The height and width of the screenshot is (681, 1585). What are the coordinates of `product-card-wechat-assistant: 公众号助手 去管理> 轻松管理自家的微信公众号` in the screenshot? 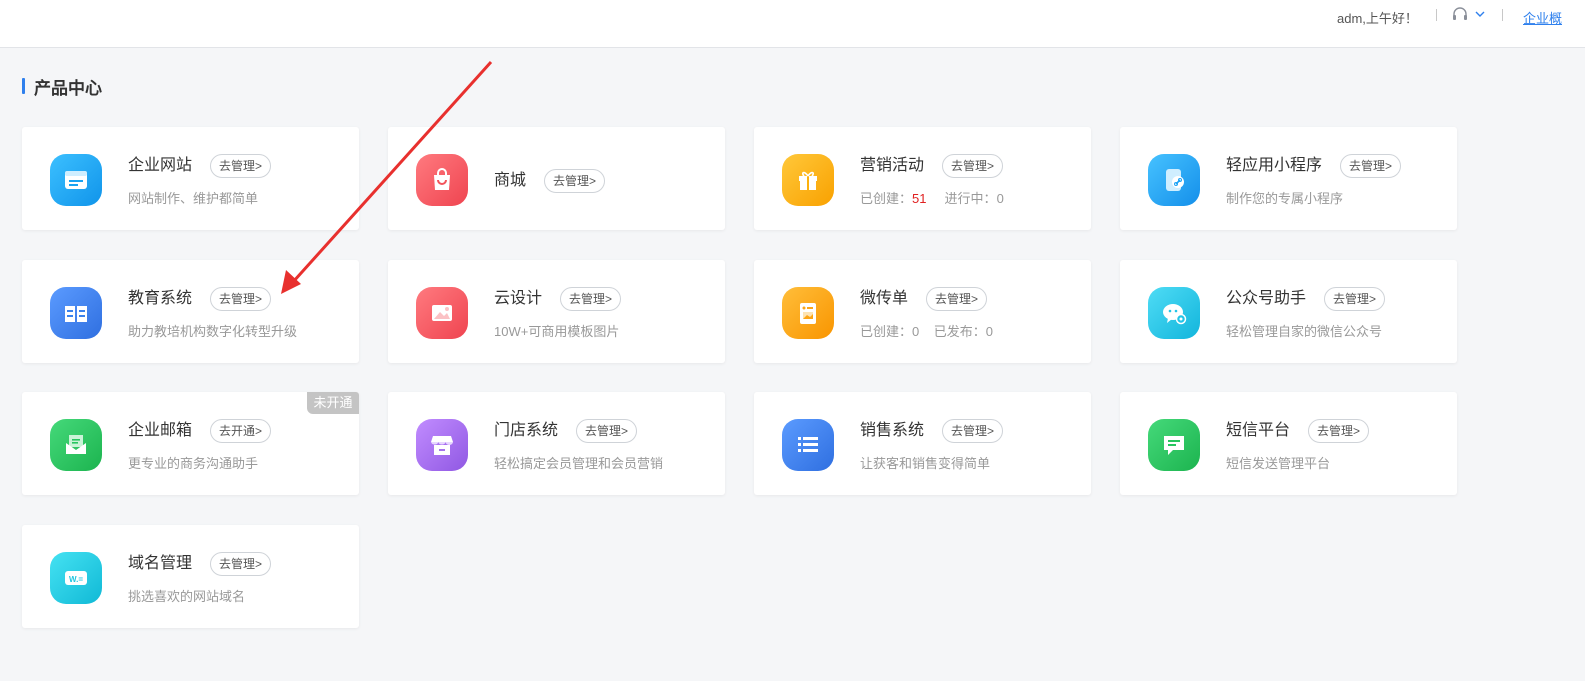 It's located at (1288, 311).